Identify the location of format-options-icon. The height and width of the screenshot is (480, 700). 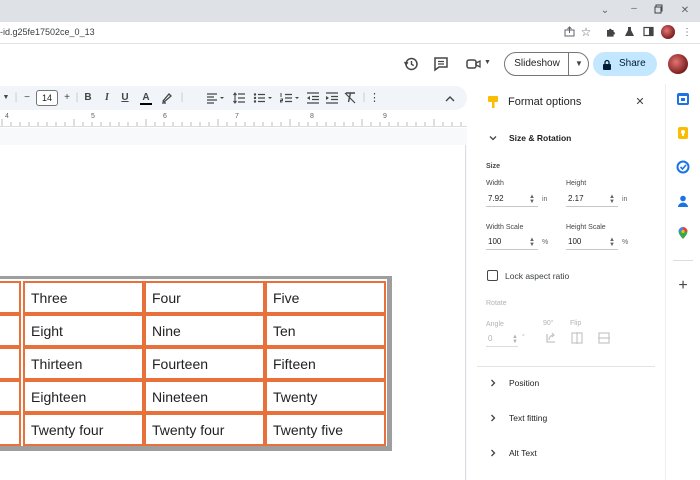
(493, 102).